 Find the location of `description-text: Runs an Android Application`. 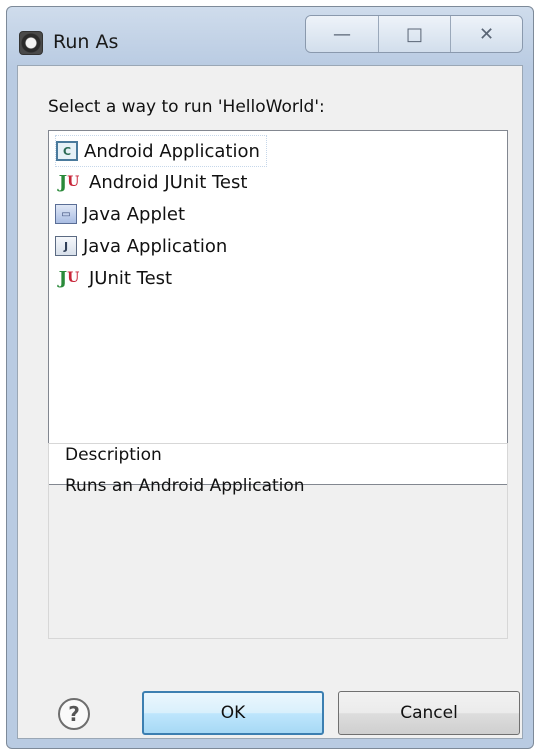

description-text: Runs an Android Application is located at coordinates (185, 486).